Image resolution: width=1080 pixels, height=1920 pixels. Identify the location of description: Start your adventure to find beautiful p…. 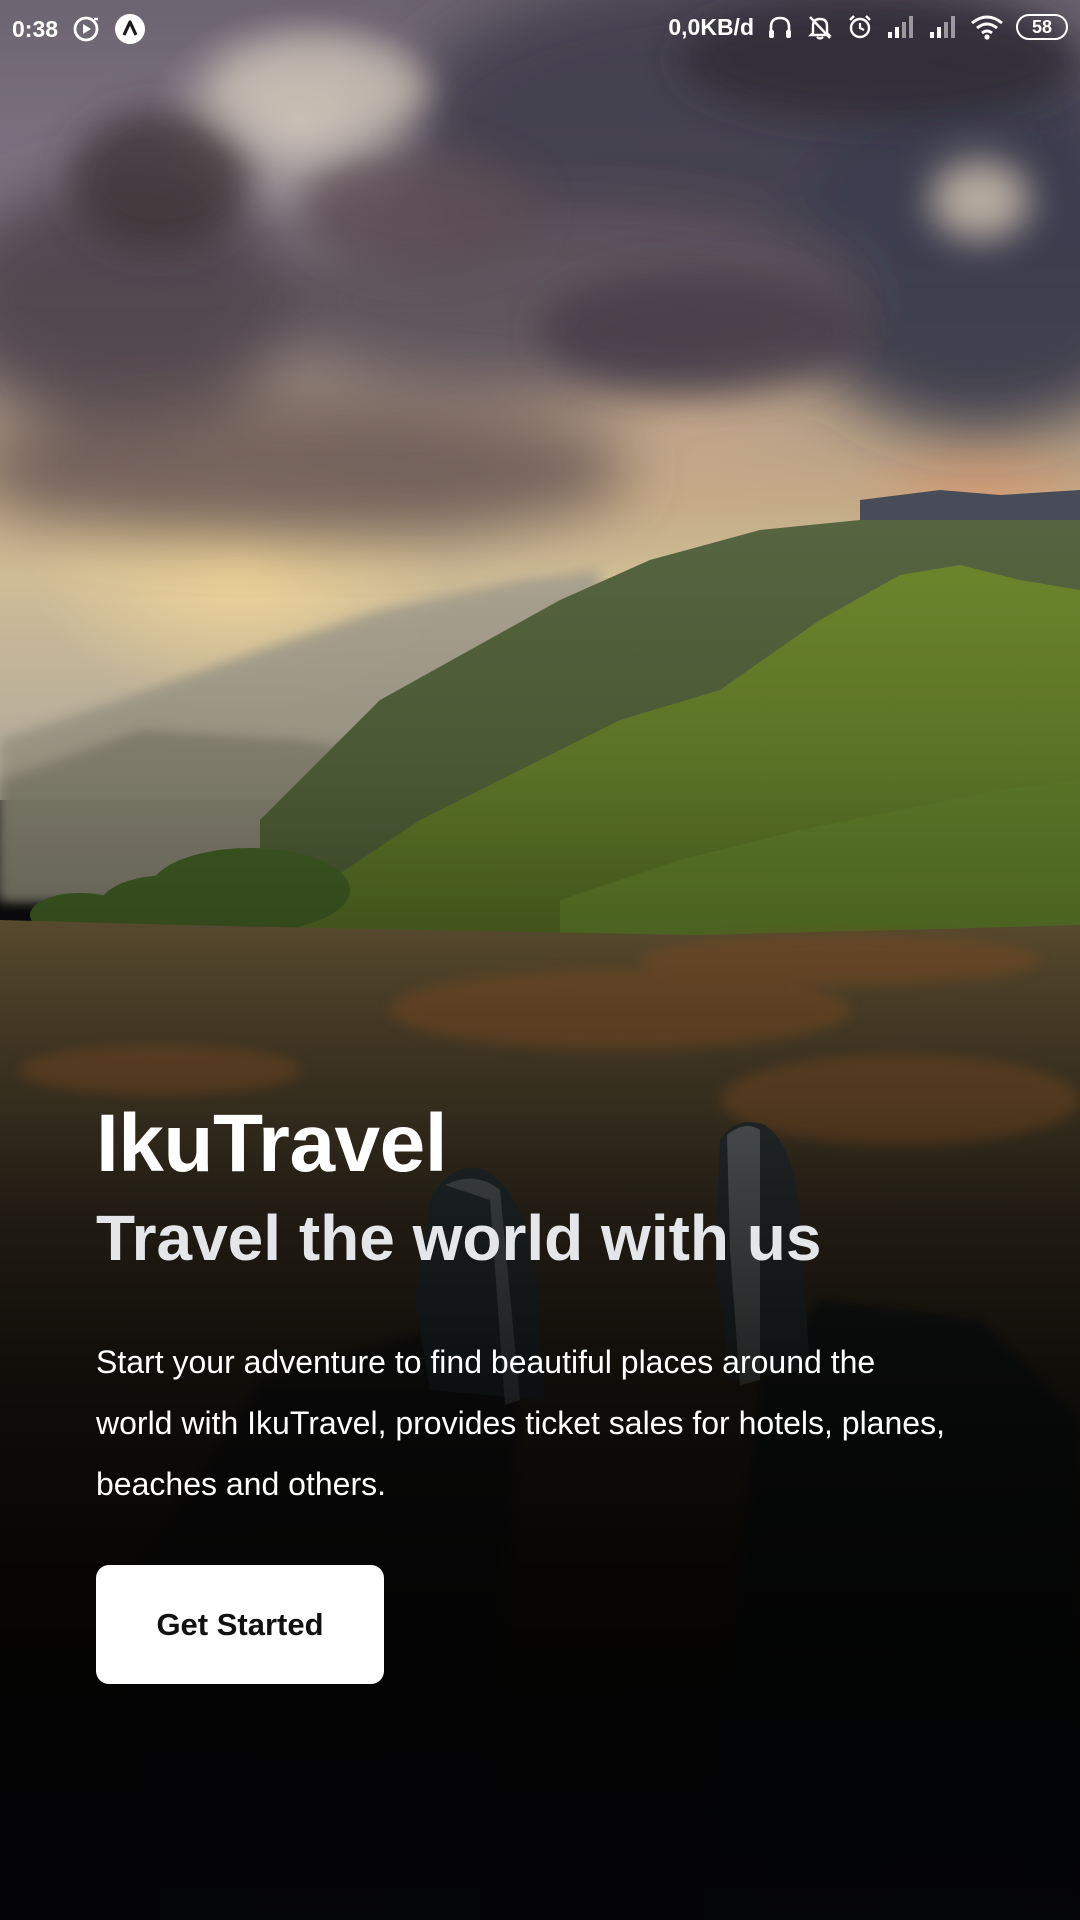
(520, 1423).